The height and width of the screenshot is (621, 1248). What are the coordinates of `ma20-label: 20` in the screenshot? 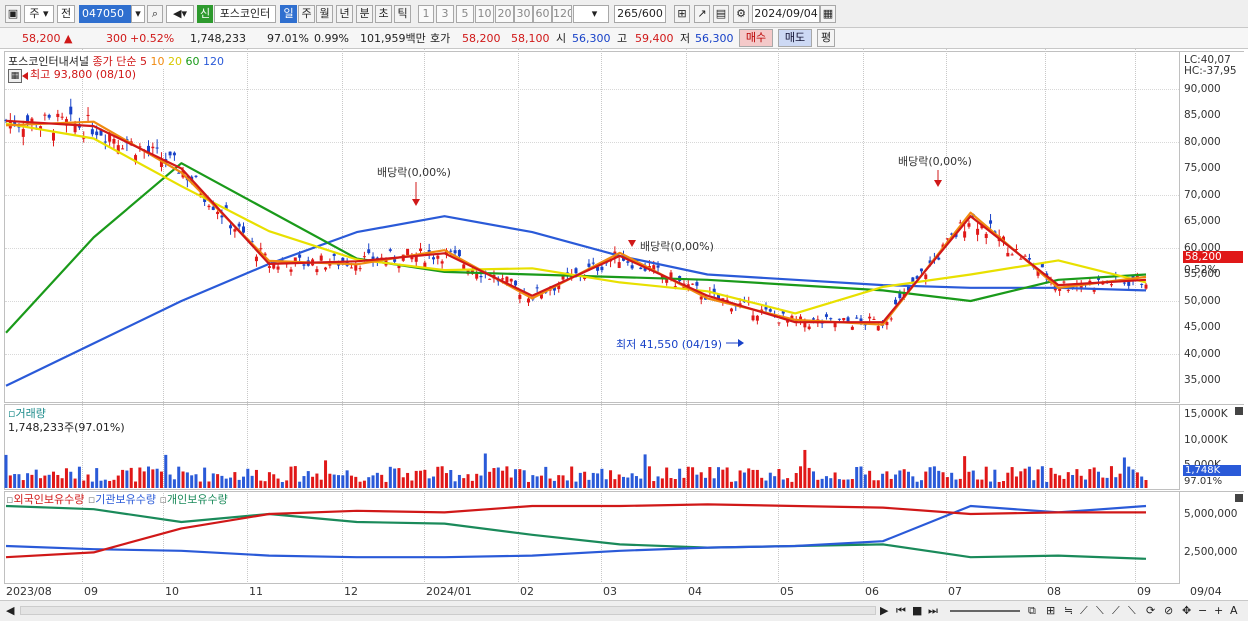 It's located at (174, 61).